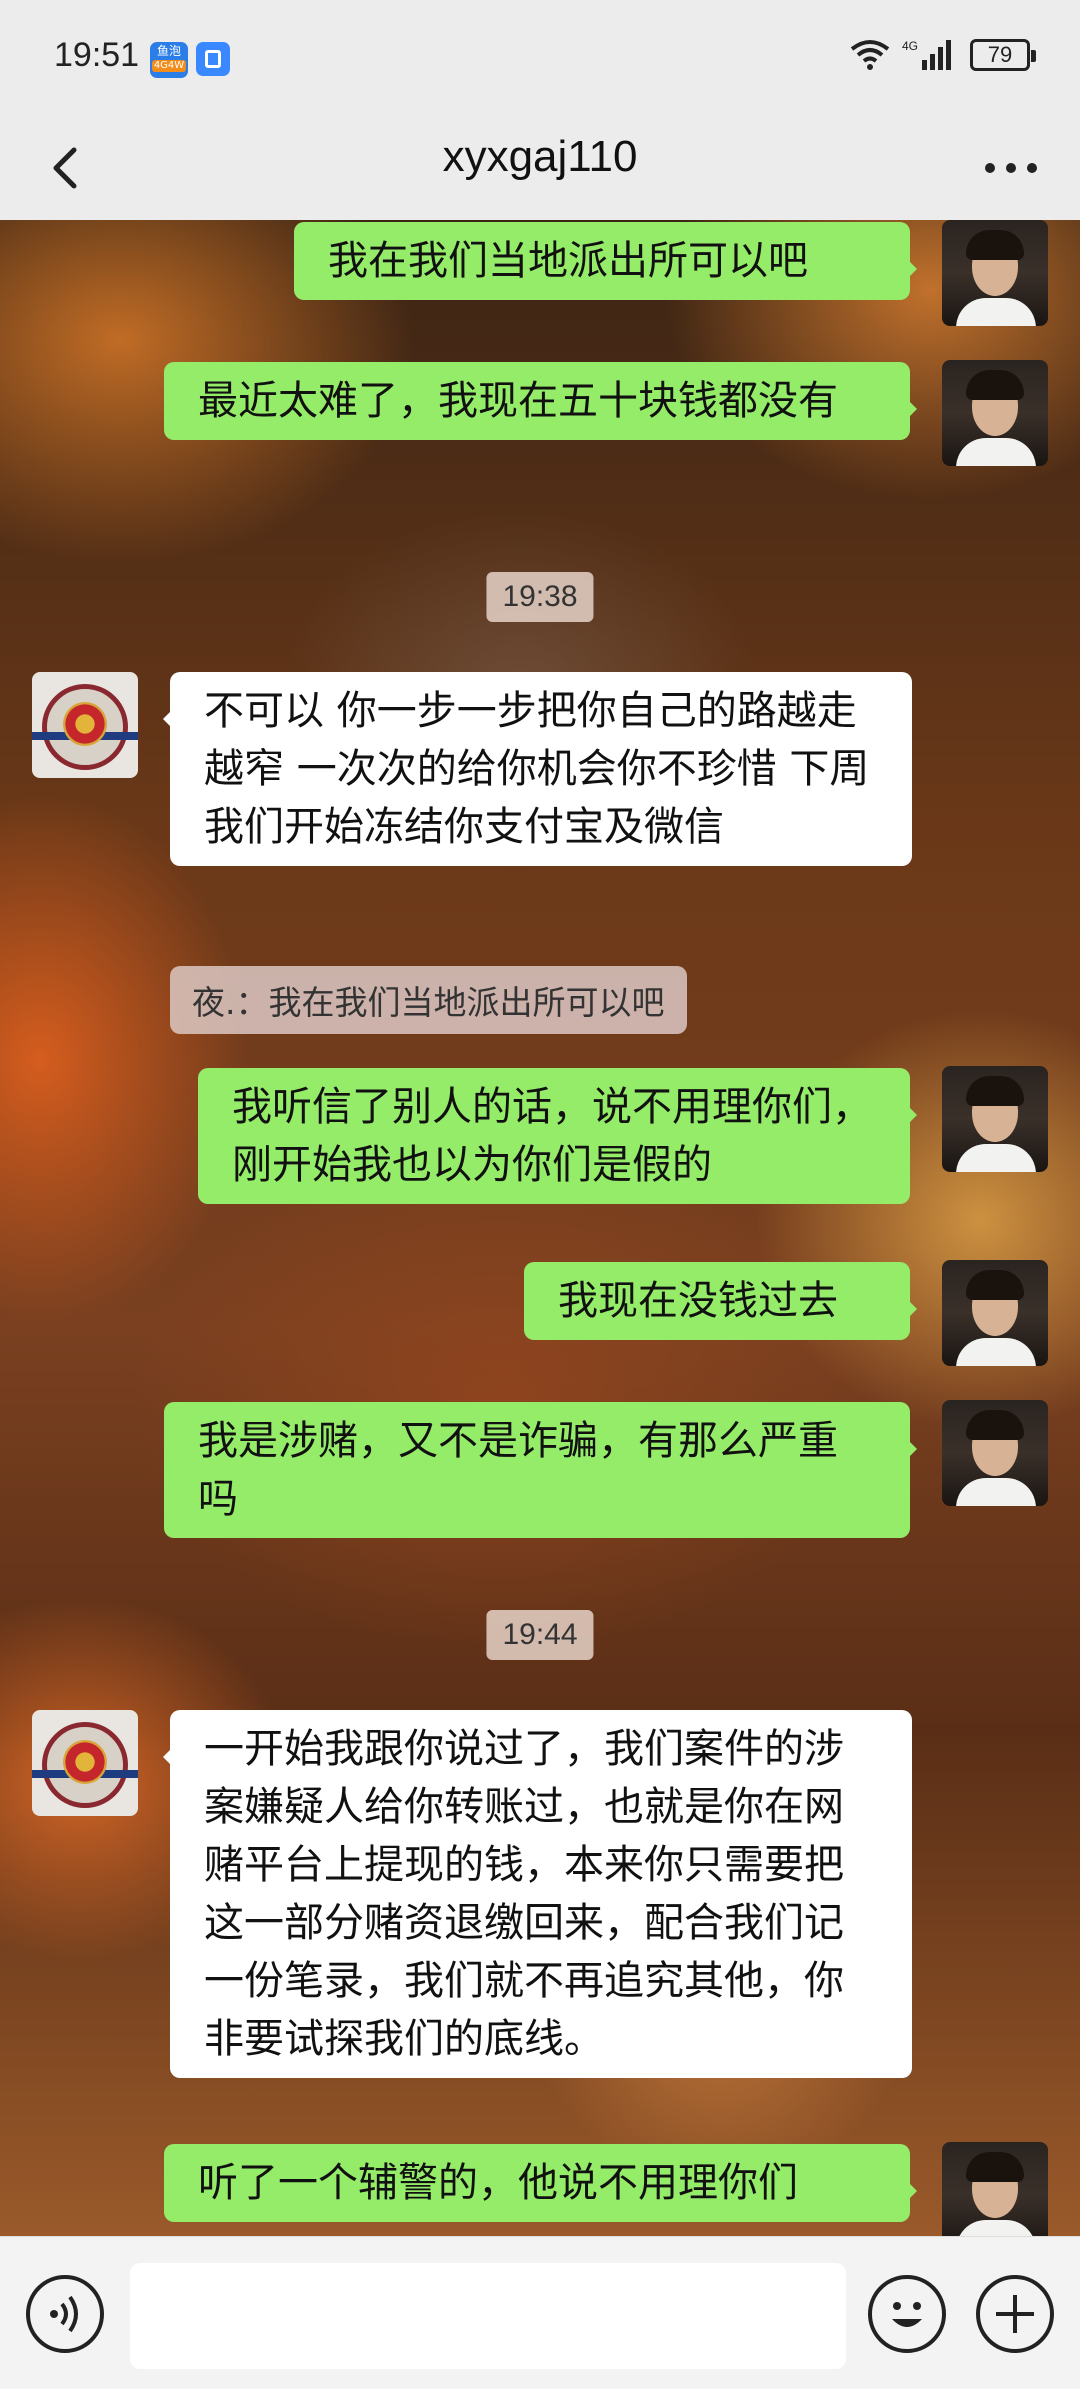 Image resolution: width=1080 pixels, height=2389 pixels. Describe the element at coordinates (605, 261) in the screenshot. I see `my-message-bubble: 我在我们当地派出所可以吧` at that location.